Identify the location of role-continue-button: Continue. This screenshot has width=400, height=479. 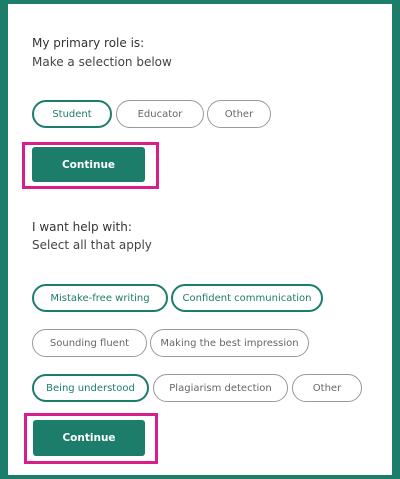
(88, 164).